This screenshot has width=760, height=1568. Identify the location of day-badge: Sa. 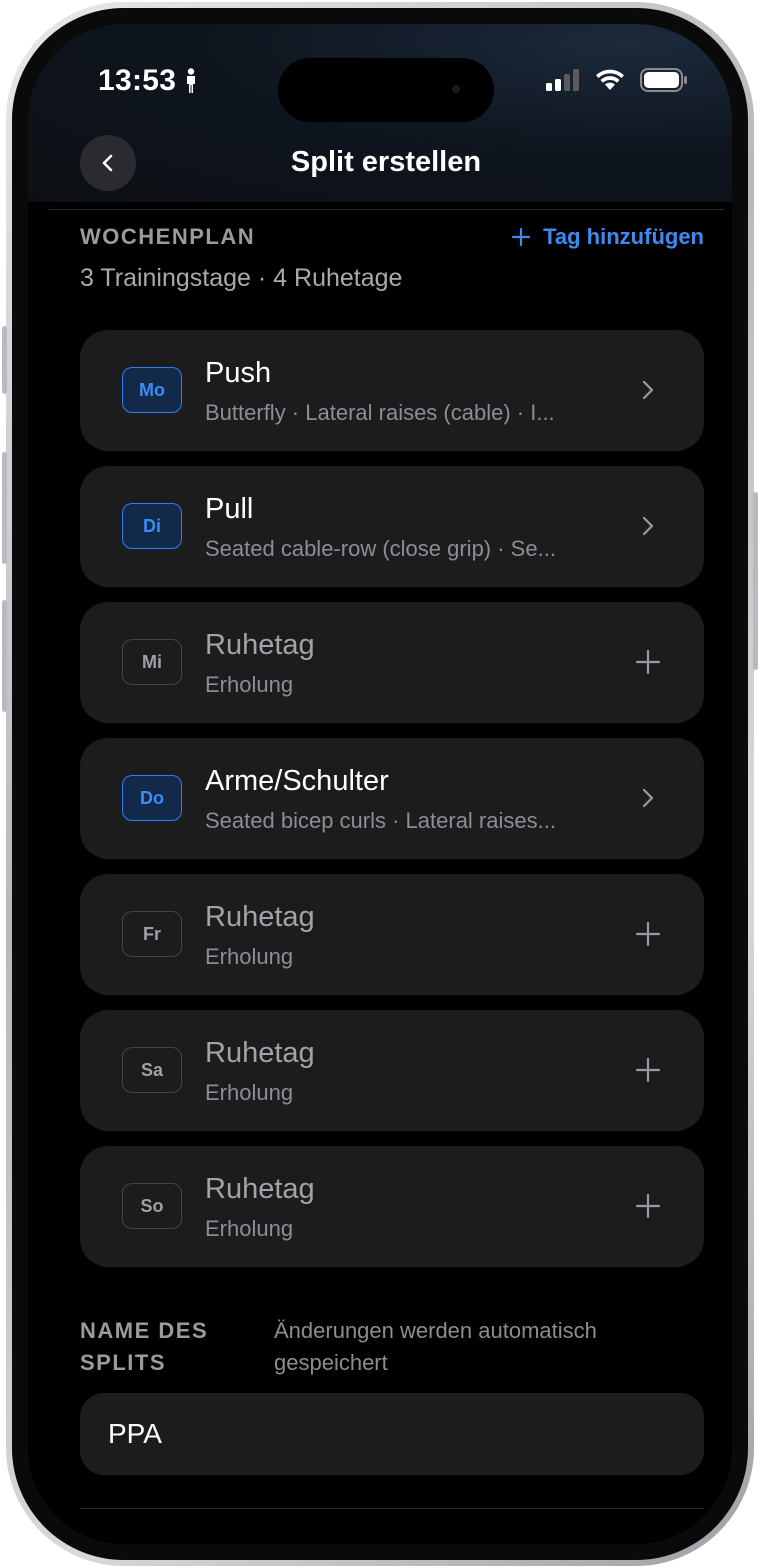
(152, 1070).